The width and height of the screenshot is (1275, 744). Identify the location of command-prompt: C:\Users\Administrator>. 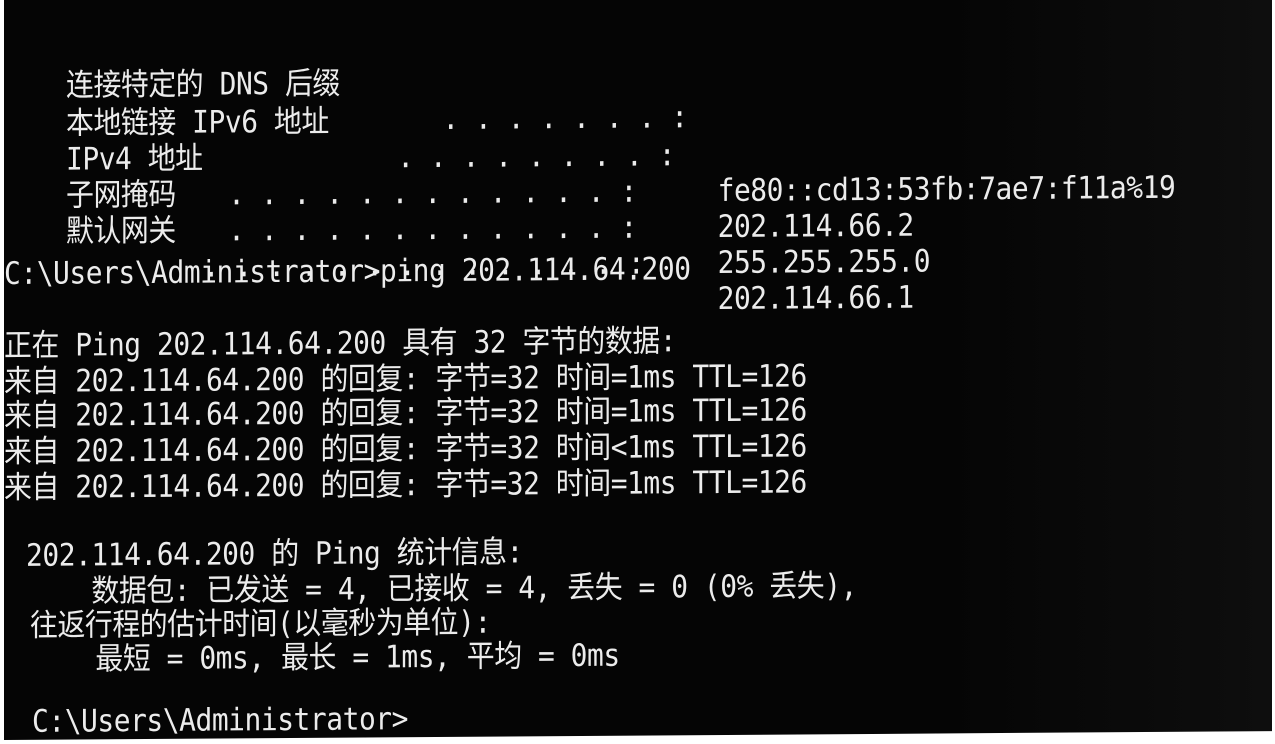
(192, 272).